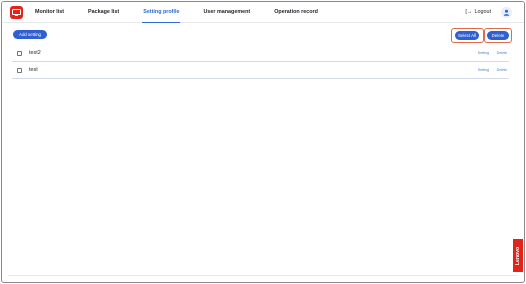  I want to click on profile-name: test2, so click(35, 53).